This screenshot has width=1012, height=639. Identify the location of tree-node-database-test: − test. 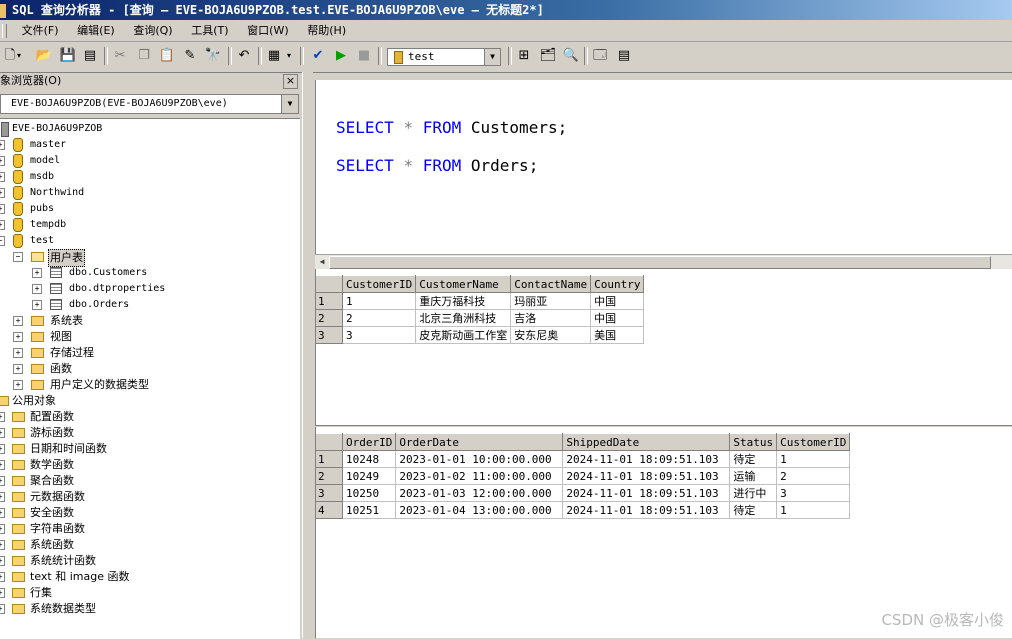
(150, 241).